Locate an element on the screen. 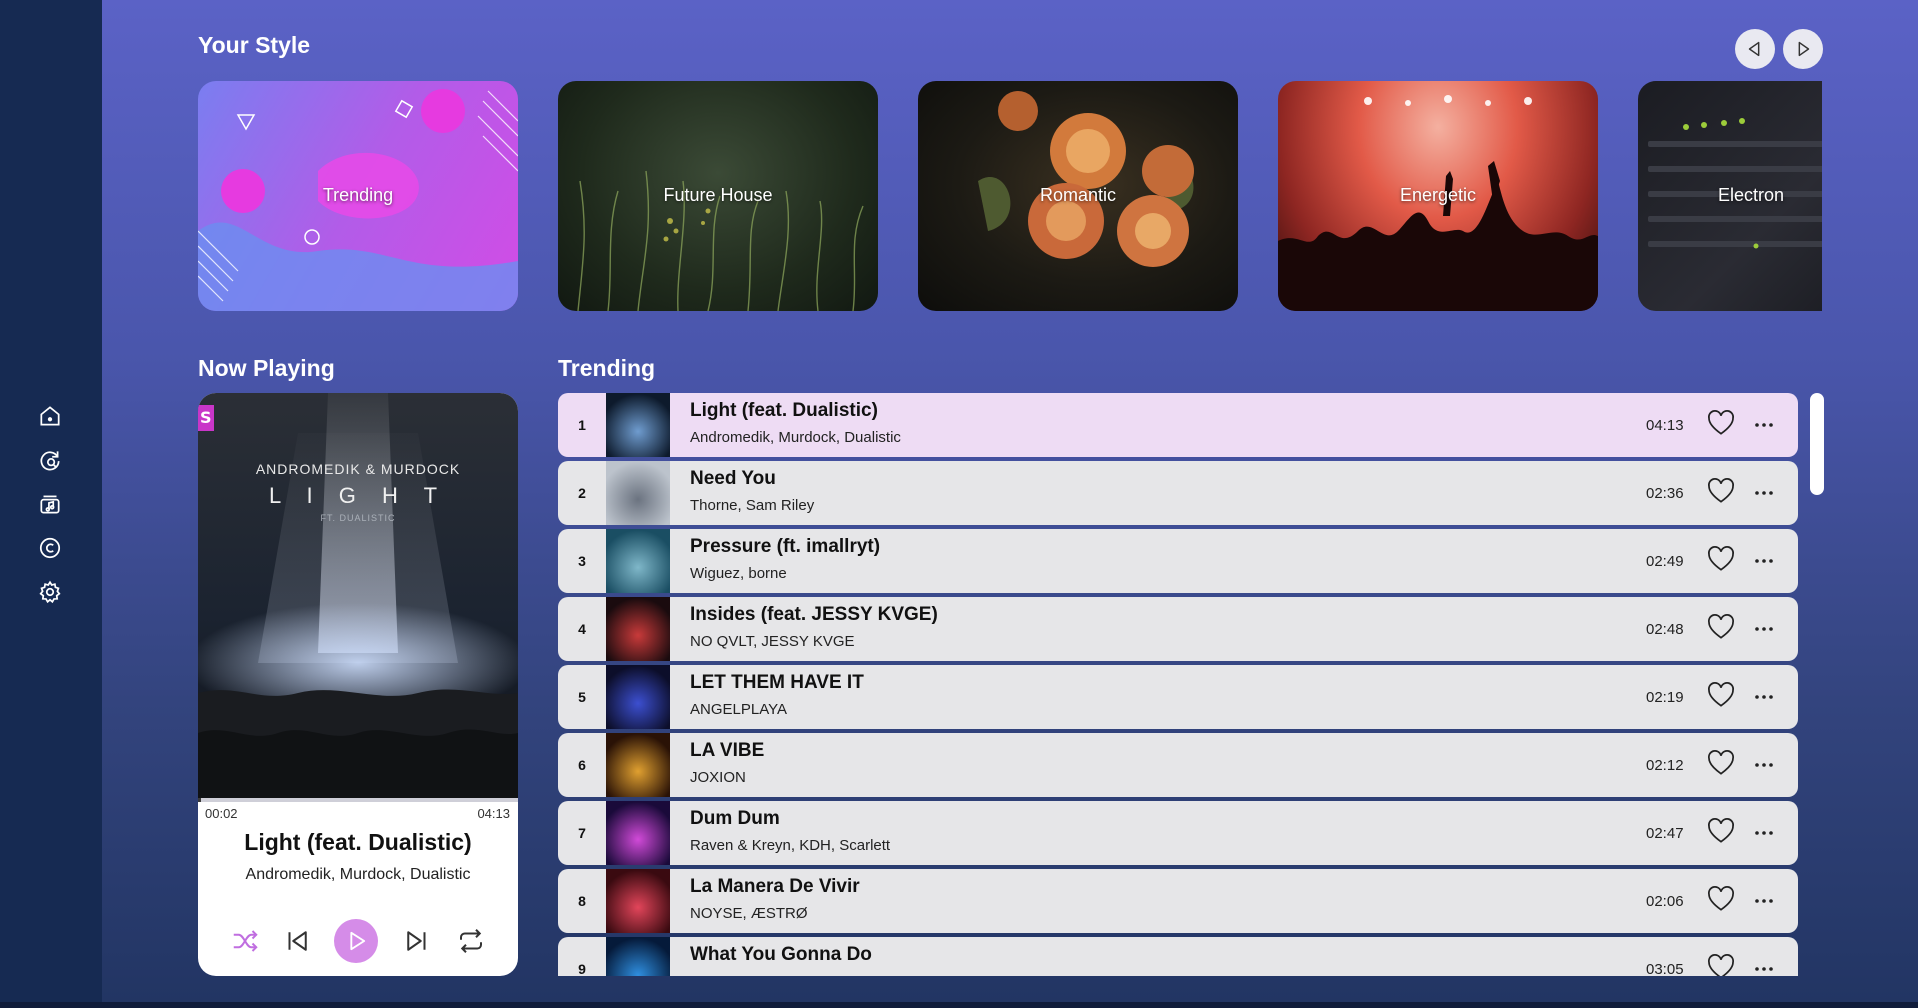 This screenshot has width=1918, height=1008. track-artist: JOXION is located at coordinates (718, 777).